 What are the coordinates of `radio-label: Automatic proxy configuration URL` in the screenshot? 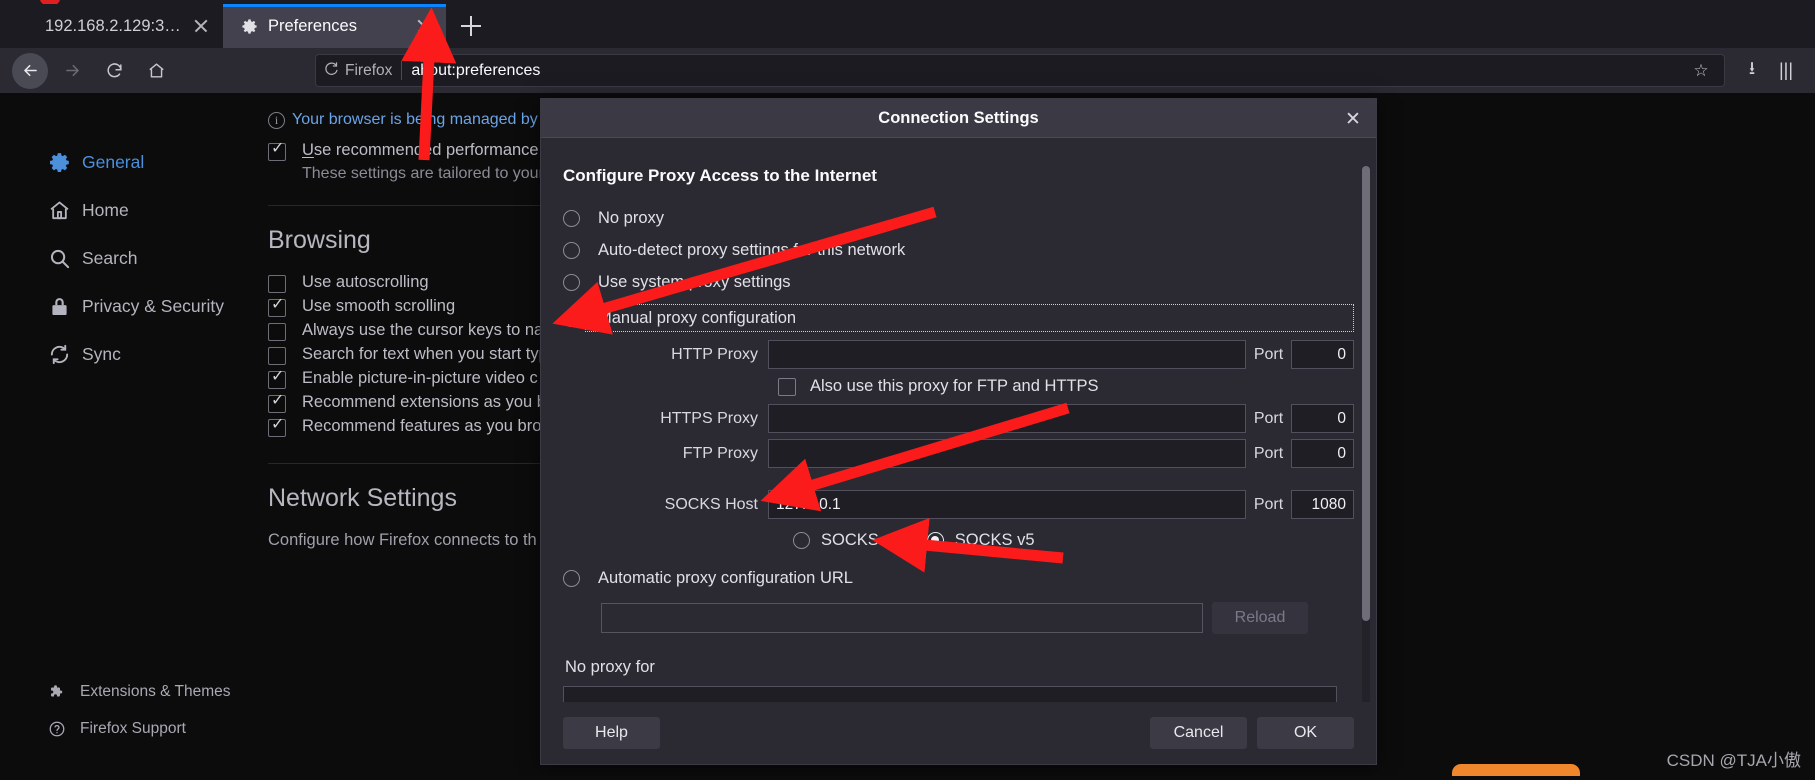 It's located at (725, 577).